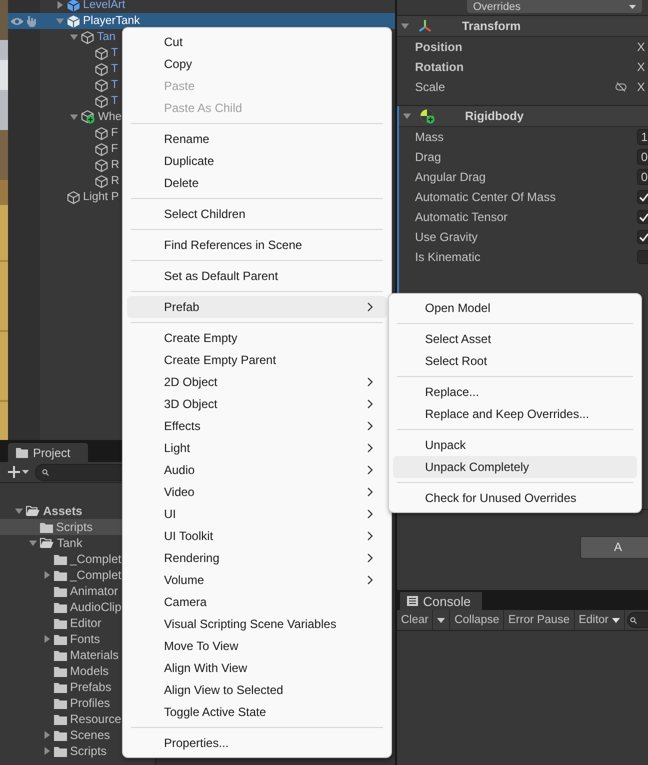 This screenshot has height=765, width=648. What do you see at coordinates (440, 67) in the screenshot?
I see `field-label: Rotation` at bounding box center [440, 67].